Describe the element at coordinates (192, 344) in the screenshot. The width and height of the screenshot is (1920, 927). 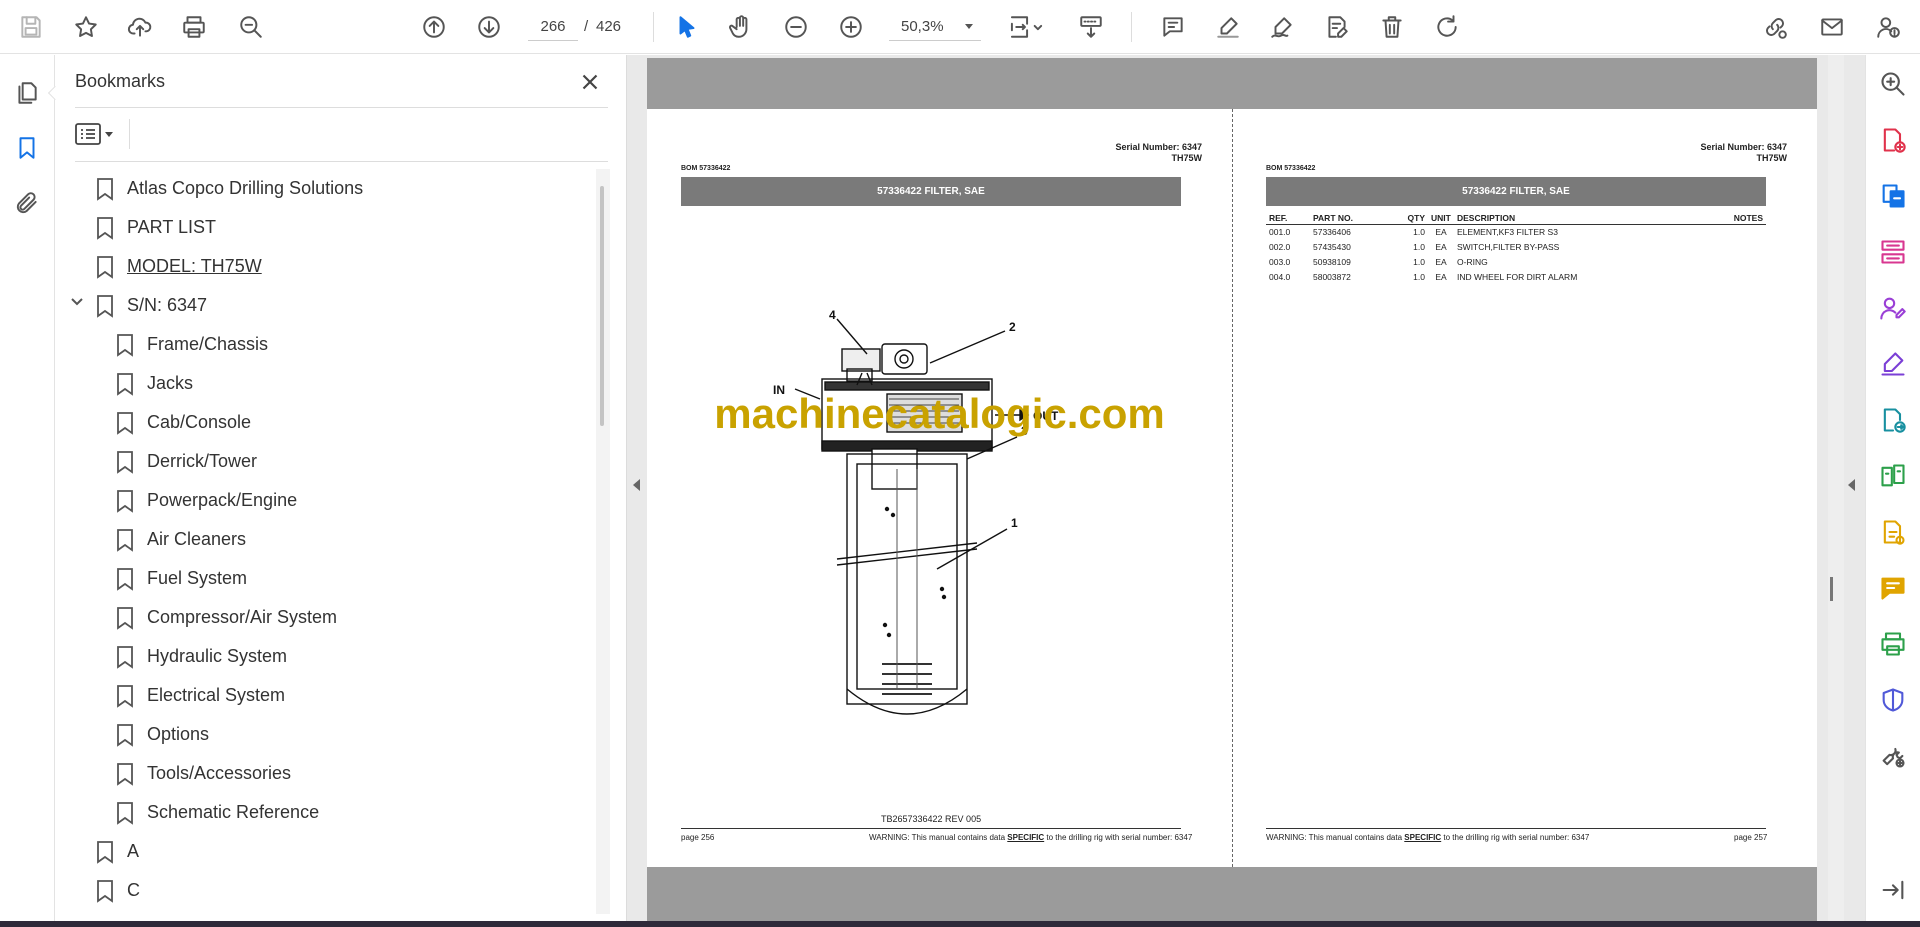
I see `bookmark-item: Frame/Chassis` at that location.